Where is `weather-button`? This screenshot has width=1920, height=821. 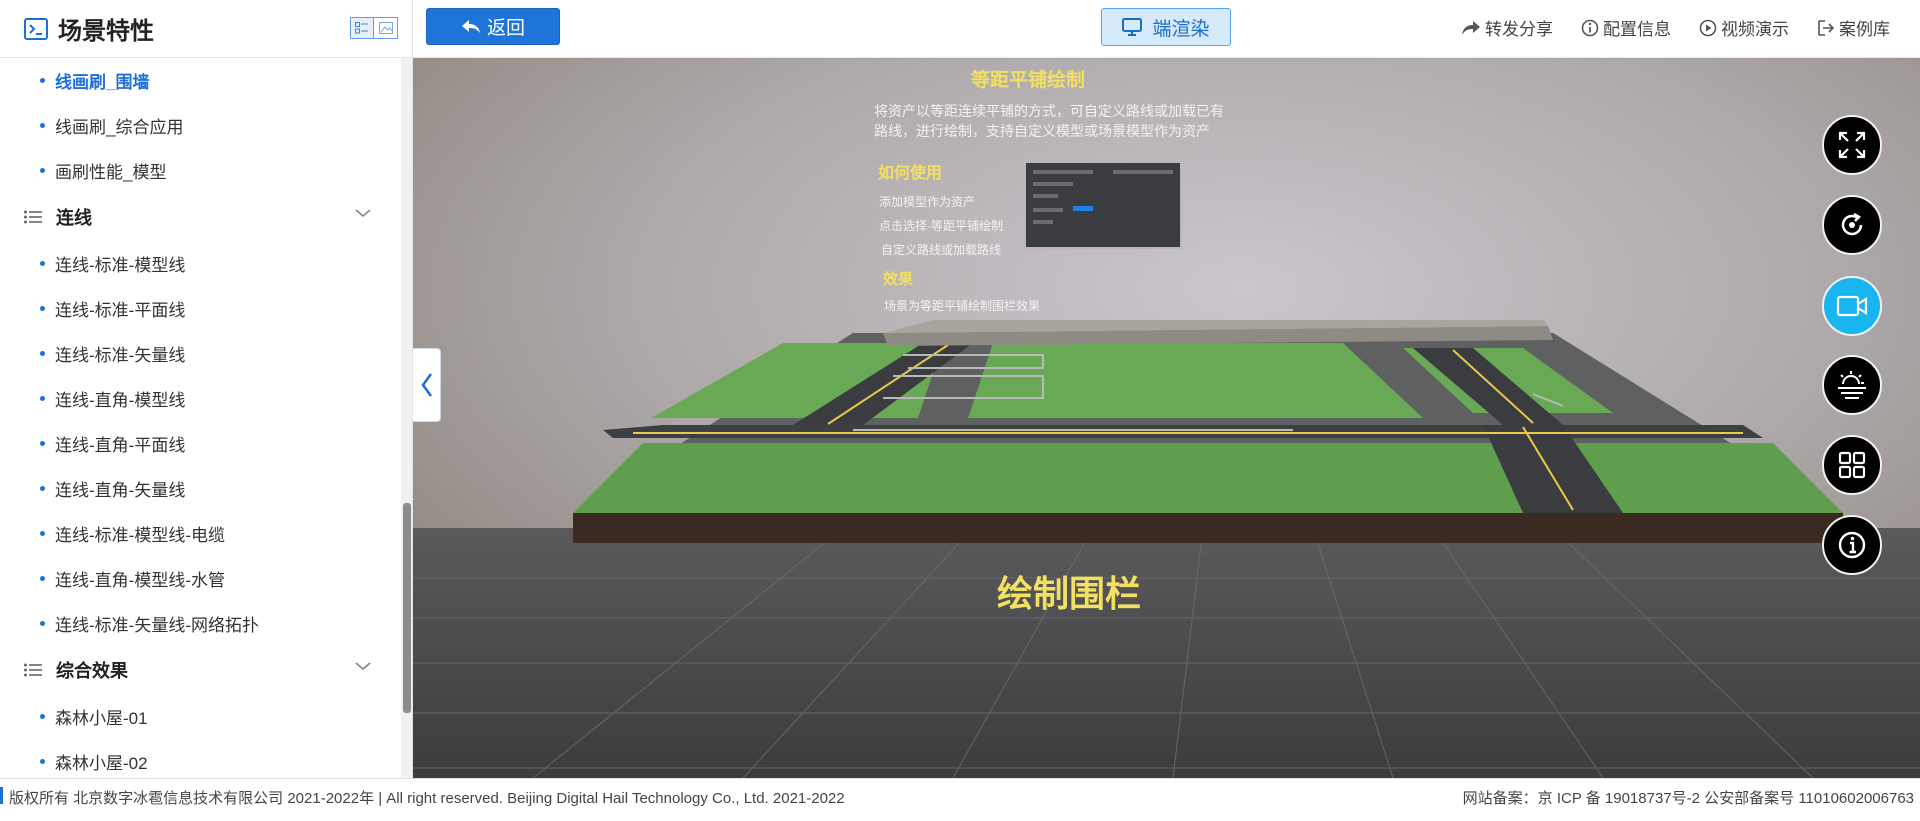 weather-button is located at coordinates (1852, 385).